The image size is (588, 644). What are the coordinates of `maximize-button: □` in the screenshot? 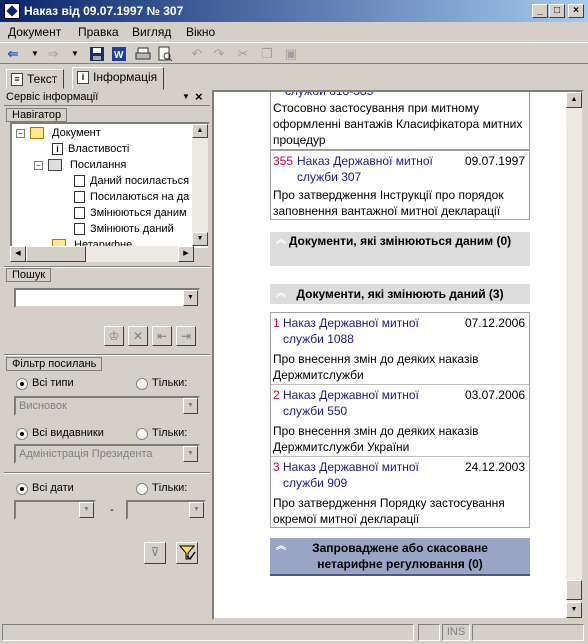 It's located at (557, 11).